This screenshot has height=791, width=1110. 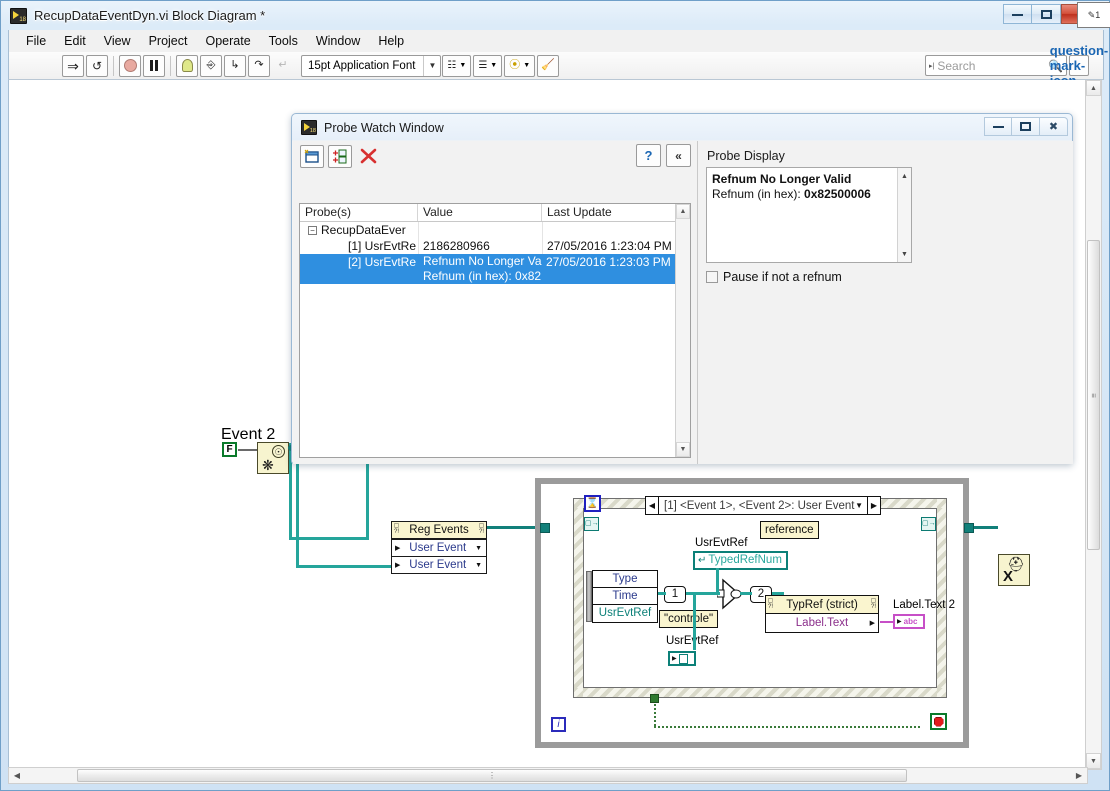 What do you see at coordinates (622, 596) in the screenshot?
I see `event-data-node: Type Time UsrEvtRef` at bounding box center [622, 596].